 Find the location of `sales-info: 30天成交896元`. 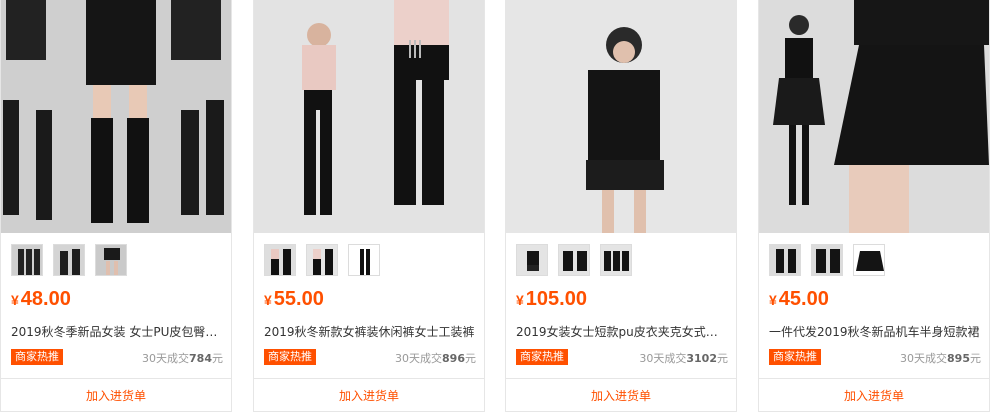

sales-info: 30天成交896元 is located at coordinates (435, 358).